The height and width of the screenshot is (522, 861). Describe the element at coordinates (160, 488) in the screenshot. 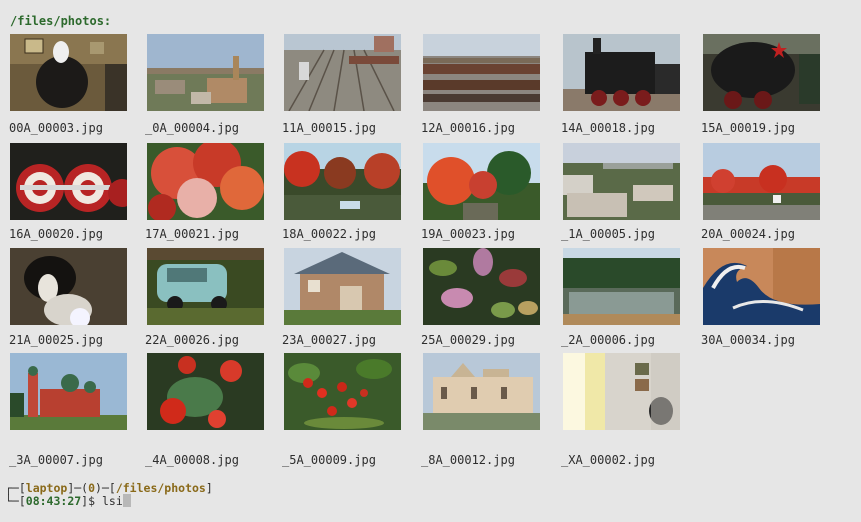

I see `prompt-cwd: /files/photos` at that location.